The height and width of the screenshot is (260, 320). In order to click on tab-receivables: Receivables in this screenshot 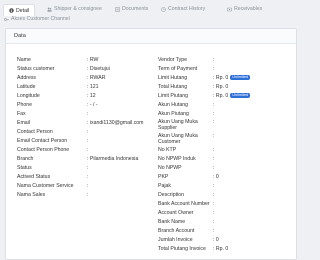, I will do `click(244, 9)`.